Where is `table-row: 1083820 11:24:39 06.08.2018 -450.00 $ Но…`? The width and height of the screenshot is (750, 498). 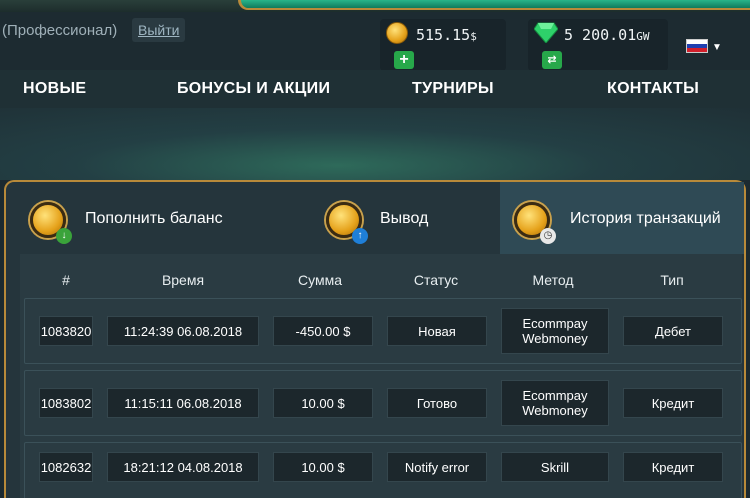
table-row: 1083820 11:24:39 06.08.2018 -450.00 $ Но… is located at coordinates (383, 331).